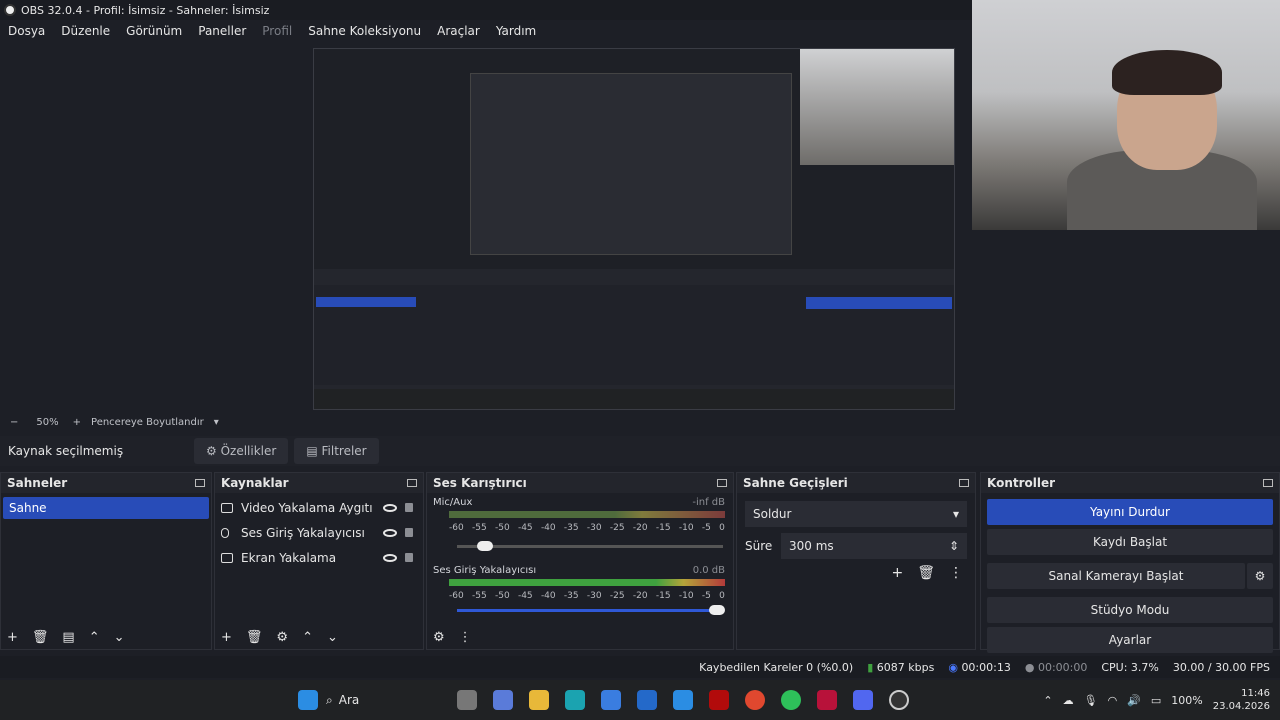 The image size is (1280, 720). I want to click on menu-duzenle: Düzenle, so click(85, 31).